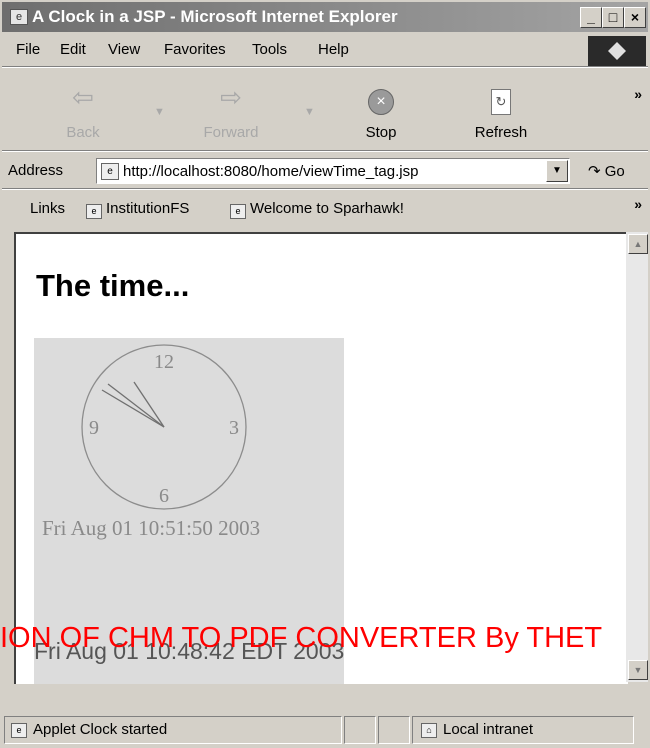 The height and width of the screenshot is (748, 650). What do you see at coordinates (594, 171) in the screenshot?
I see `go-arrow-icon: ↷` at bounding box center [594, 171].